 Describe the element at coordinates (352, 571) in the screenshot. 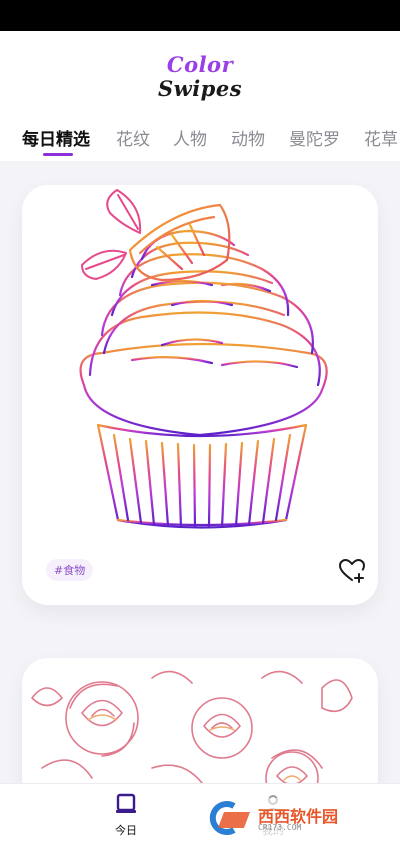

I see `heart-plus-icon` at that location.